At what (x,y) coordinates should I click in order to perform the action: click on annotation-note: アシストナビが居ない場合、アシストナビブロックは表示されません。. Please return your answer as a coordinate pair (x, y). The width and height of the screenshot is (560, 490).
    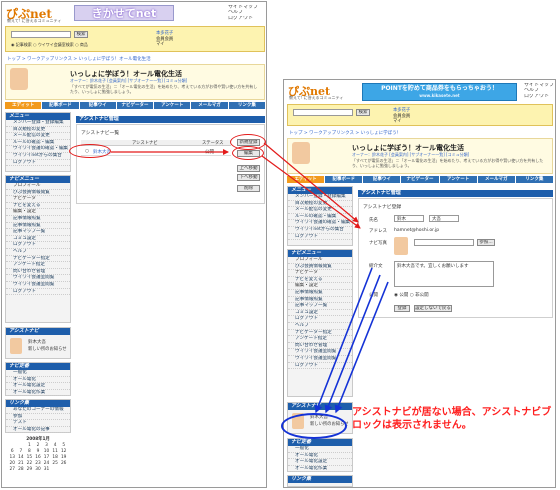
    Looking at the image, I should click on (452, 419).